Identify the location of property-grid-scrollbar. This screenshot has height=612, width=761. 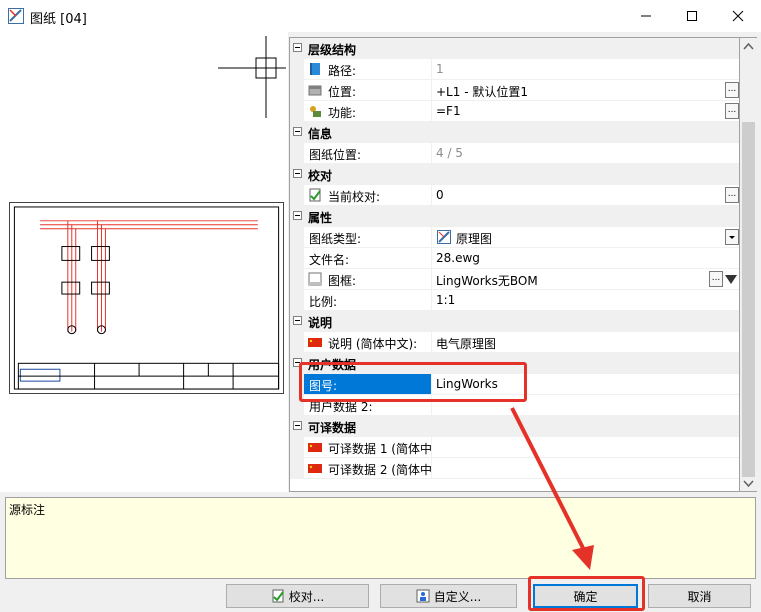
(748, 264).